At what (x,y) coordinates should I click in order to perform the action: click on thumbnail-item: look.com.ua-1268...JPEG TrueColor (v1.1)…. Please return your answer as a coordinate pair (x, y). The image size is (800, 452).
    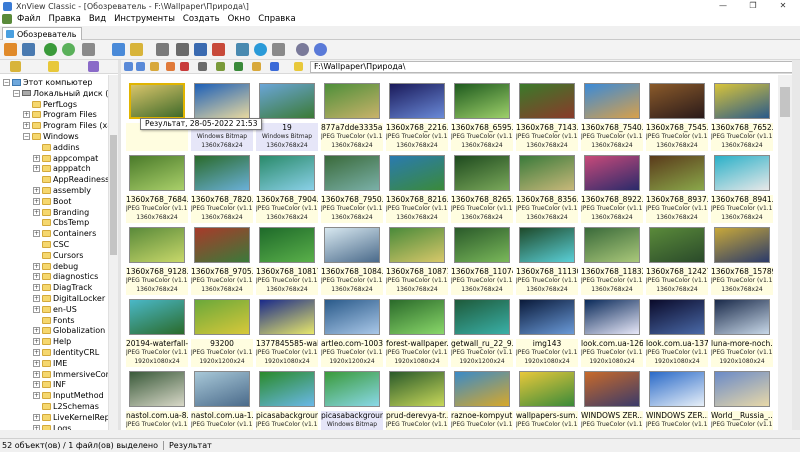
    Looking at the image, I should click on (612, 332).